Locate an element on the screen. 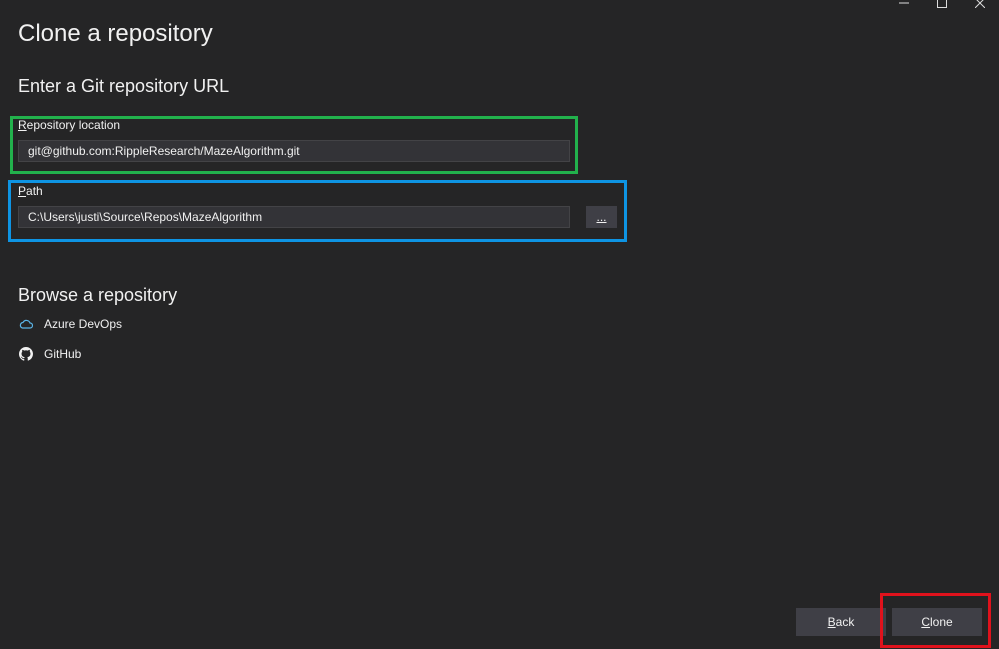 Image resolution: width=999 pixels, height=649 pixels. back-button: Back is located at coordinates (841, 622).